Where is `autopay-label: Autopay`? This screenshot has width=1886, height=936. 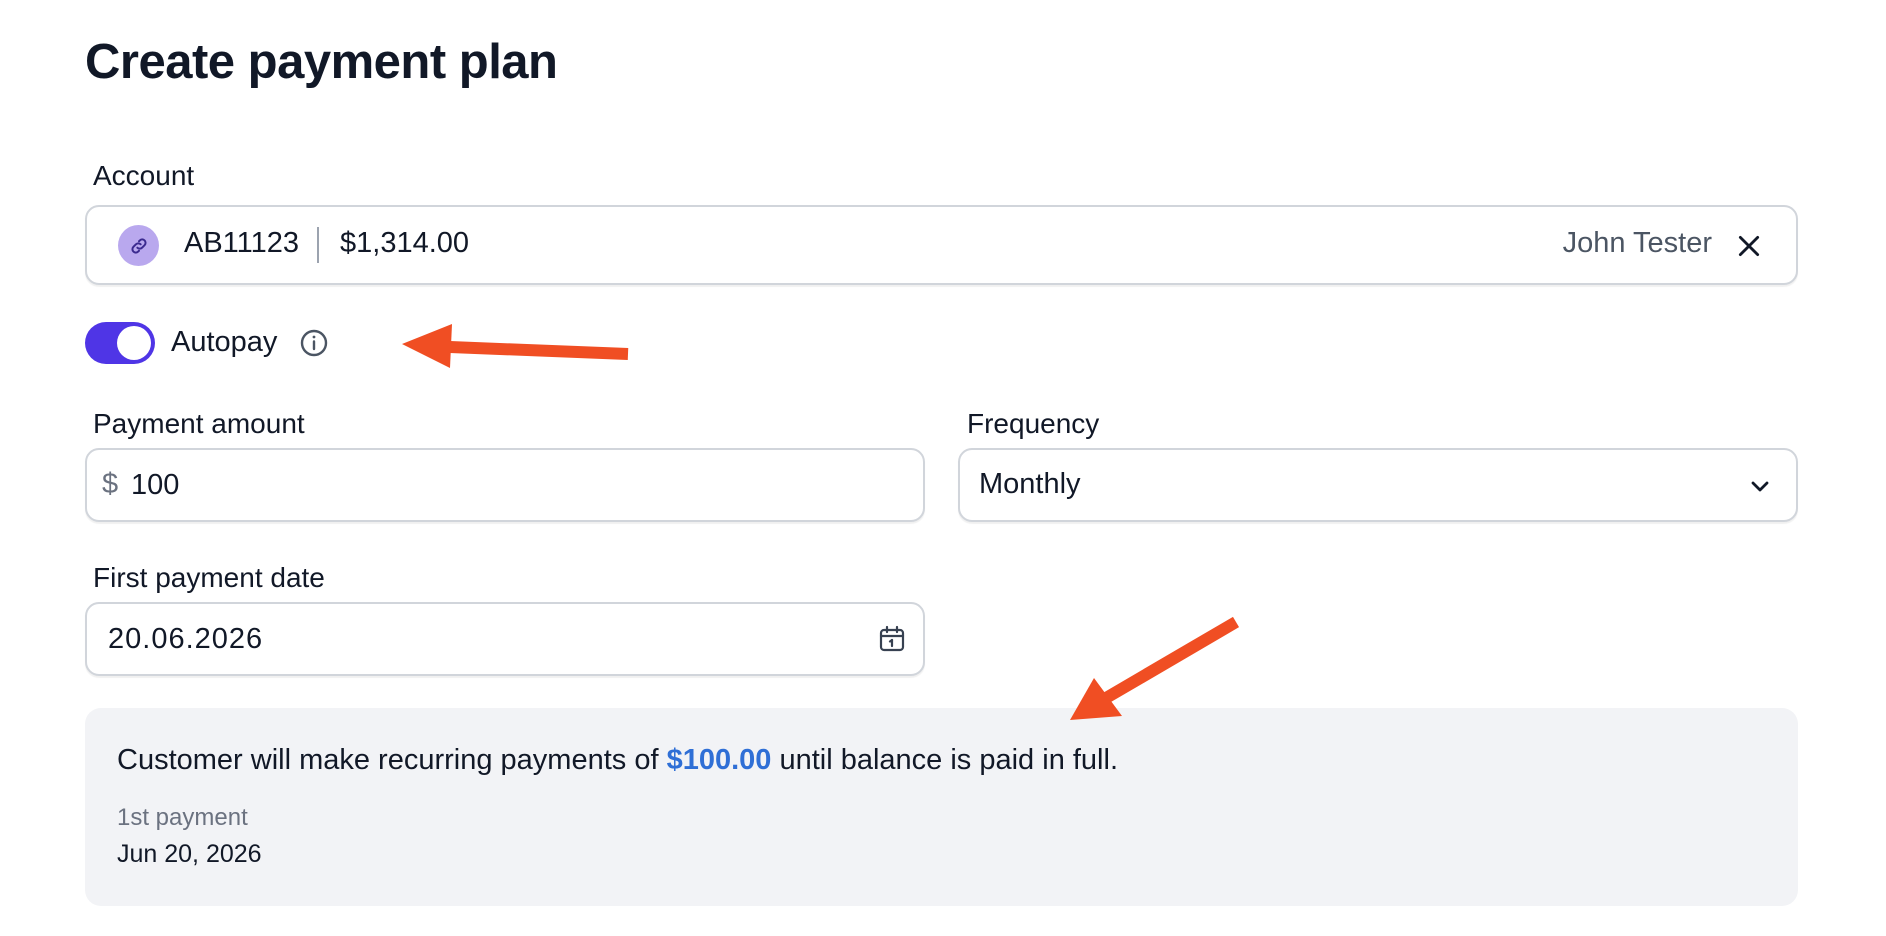
autopay-label: Autopay is located at coordinates (224, 342).